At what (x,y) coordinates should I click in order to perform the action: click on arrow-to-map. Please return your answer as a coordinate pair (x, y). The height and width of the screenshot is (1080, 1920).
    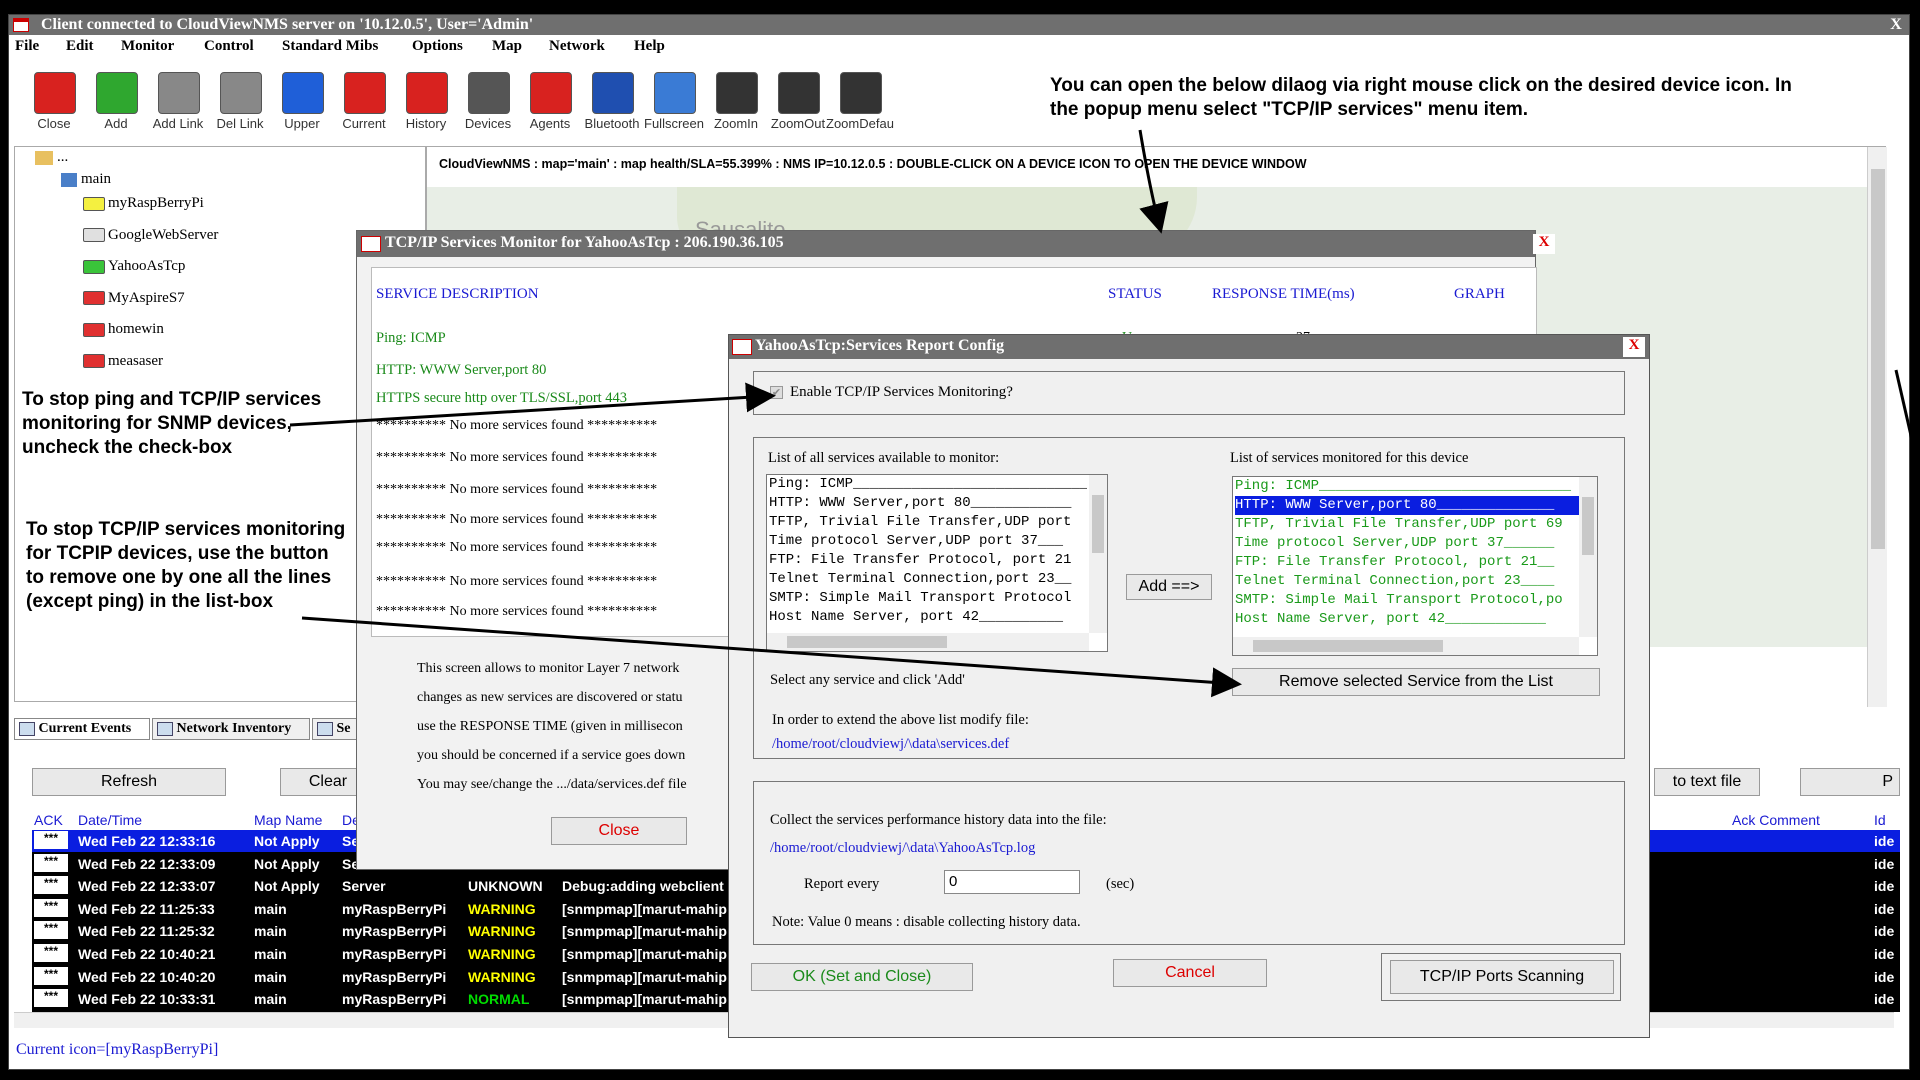
    Looking at the image, I should click on (1153, 181).